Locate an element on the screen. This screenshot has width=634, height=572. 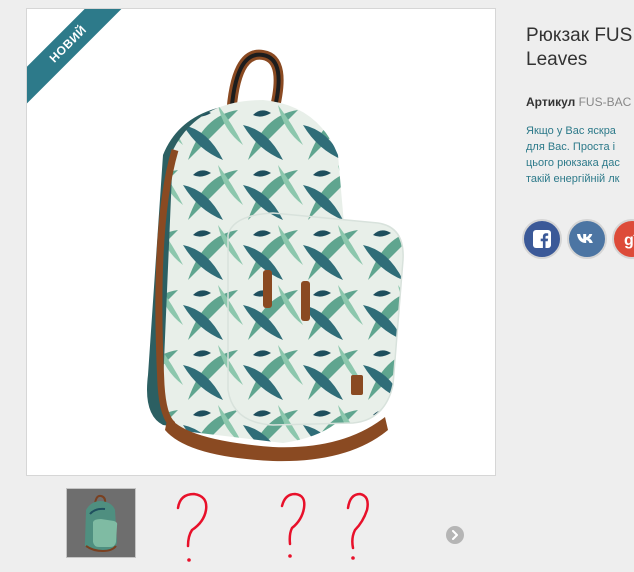
vk-share-button is located at coordinates (587, 239).